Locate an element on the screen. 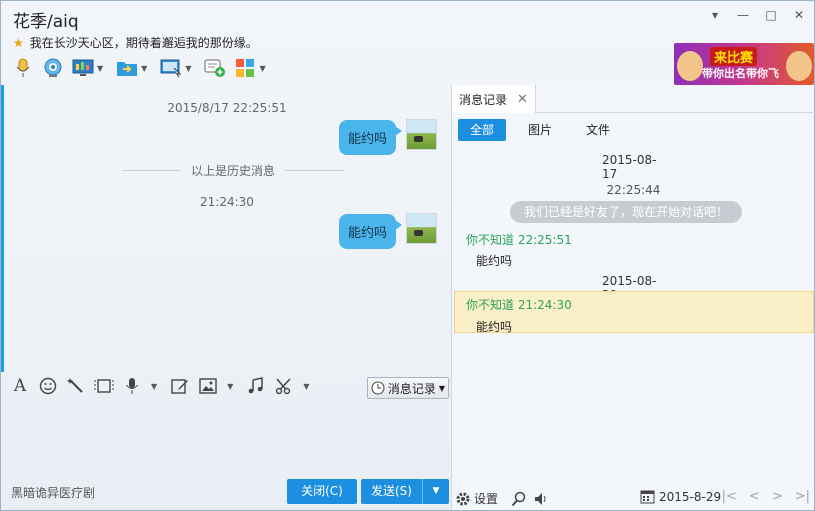 The height and width of the screenshot is (511, 815). minimize-icon: — is located at coordinates (743, 15).